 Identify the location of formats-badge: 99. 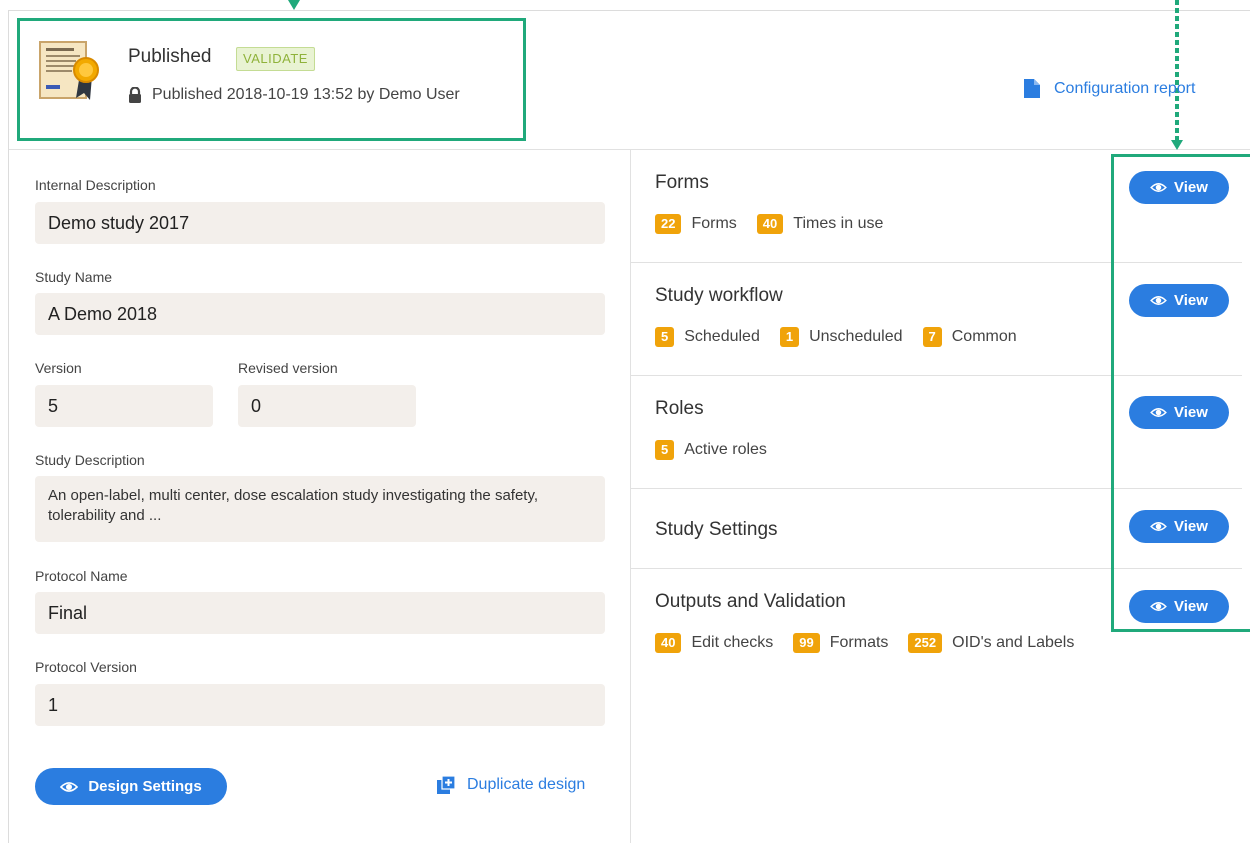
(806, 643).